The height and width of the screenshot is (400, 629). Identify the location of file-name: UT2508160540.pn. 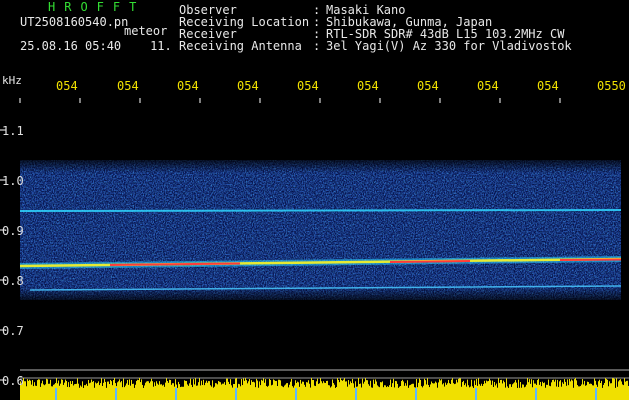
(74, 22).